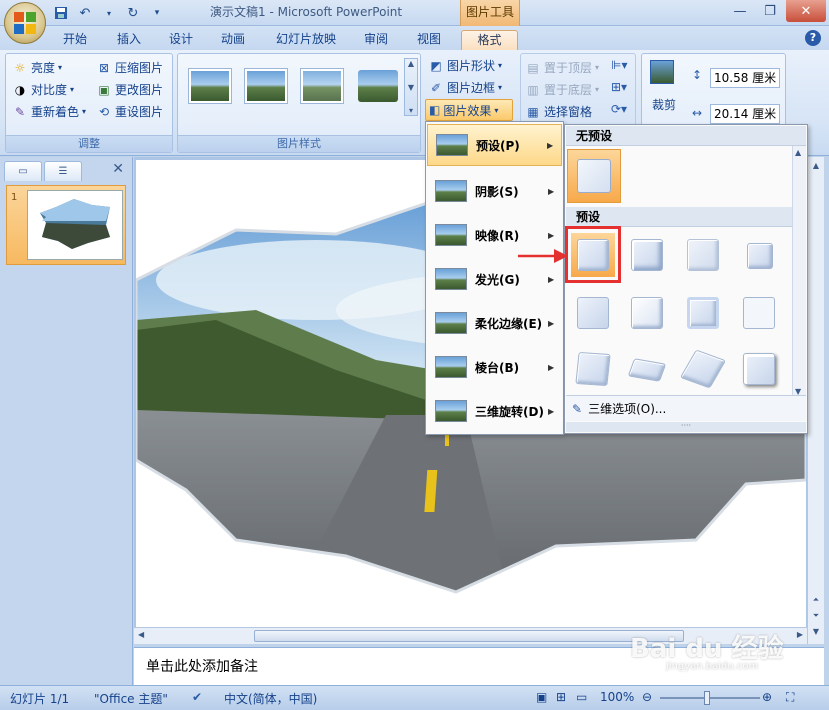 Image resolution: width=829 pixels, height=710 pixels. I want to click on tab-slideshow: 幻灯片放映, so click(306, 40).